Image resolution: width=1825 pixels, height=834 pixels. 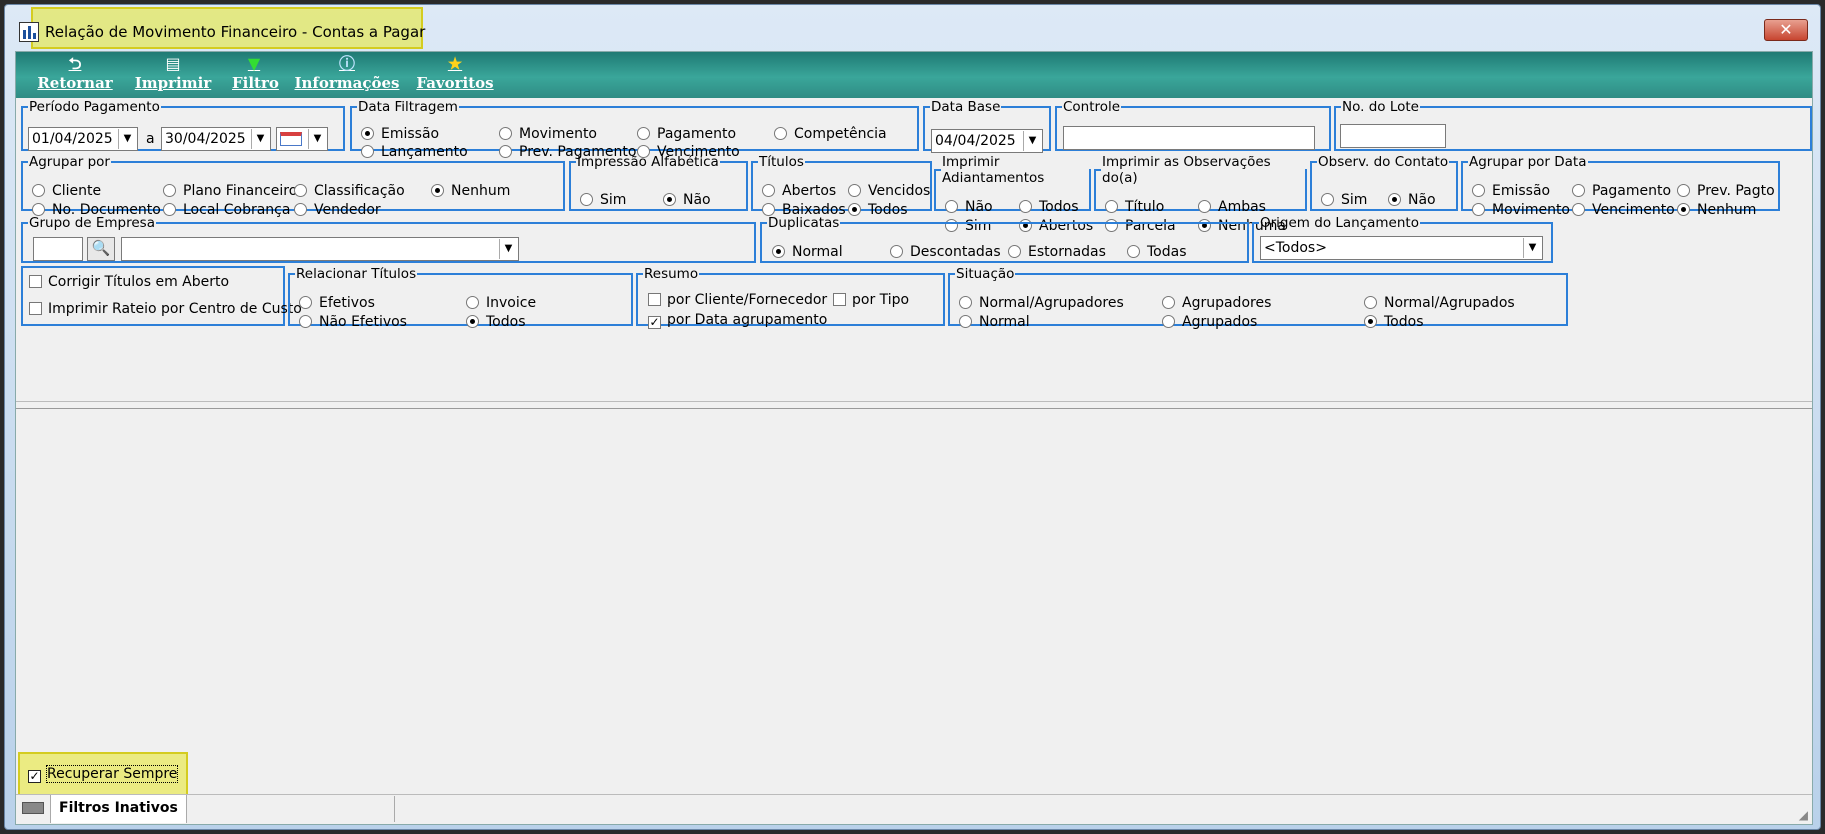 I want to click on radio-adiant-todos: Todos, so click(x=1048, y=207).